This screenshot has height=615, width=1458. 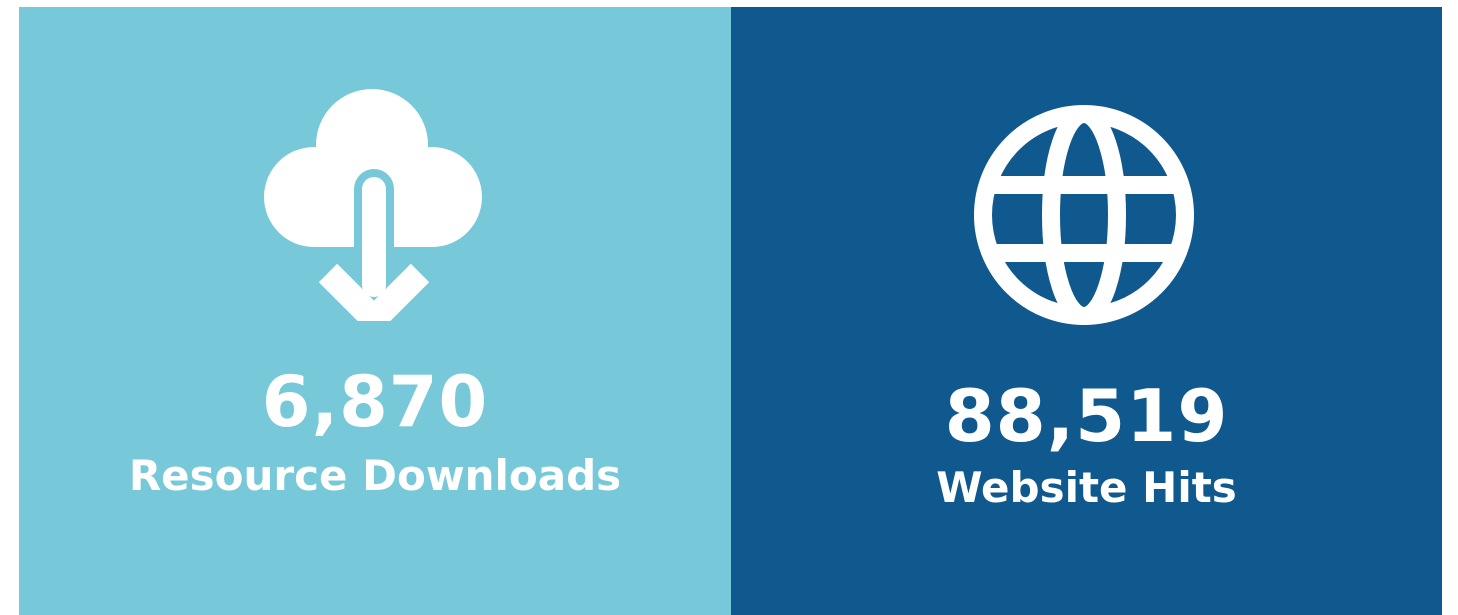 I want to click on cloud-download-icon, so click(x=373, y=204).